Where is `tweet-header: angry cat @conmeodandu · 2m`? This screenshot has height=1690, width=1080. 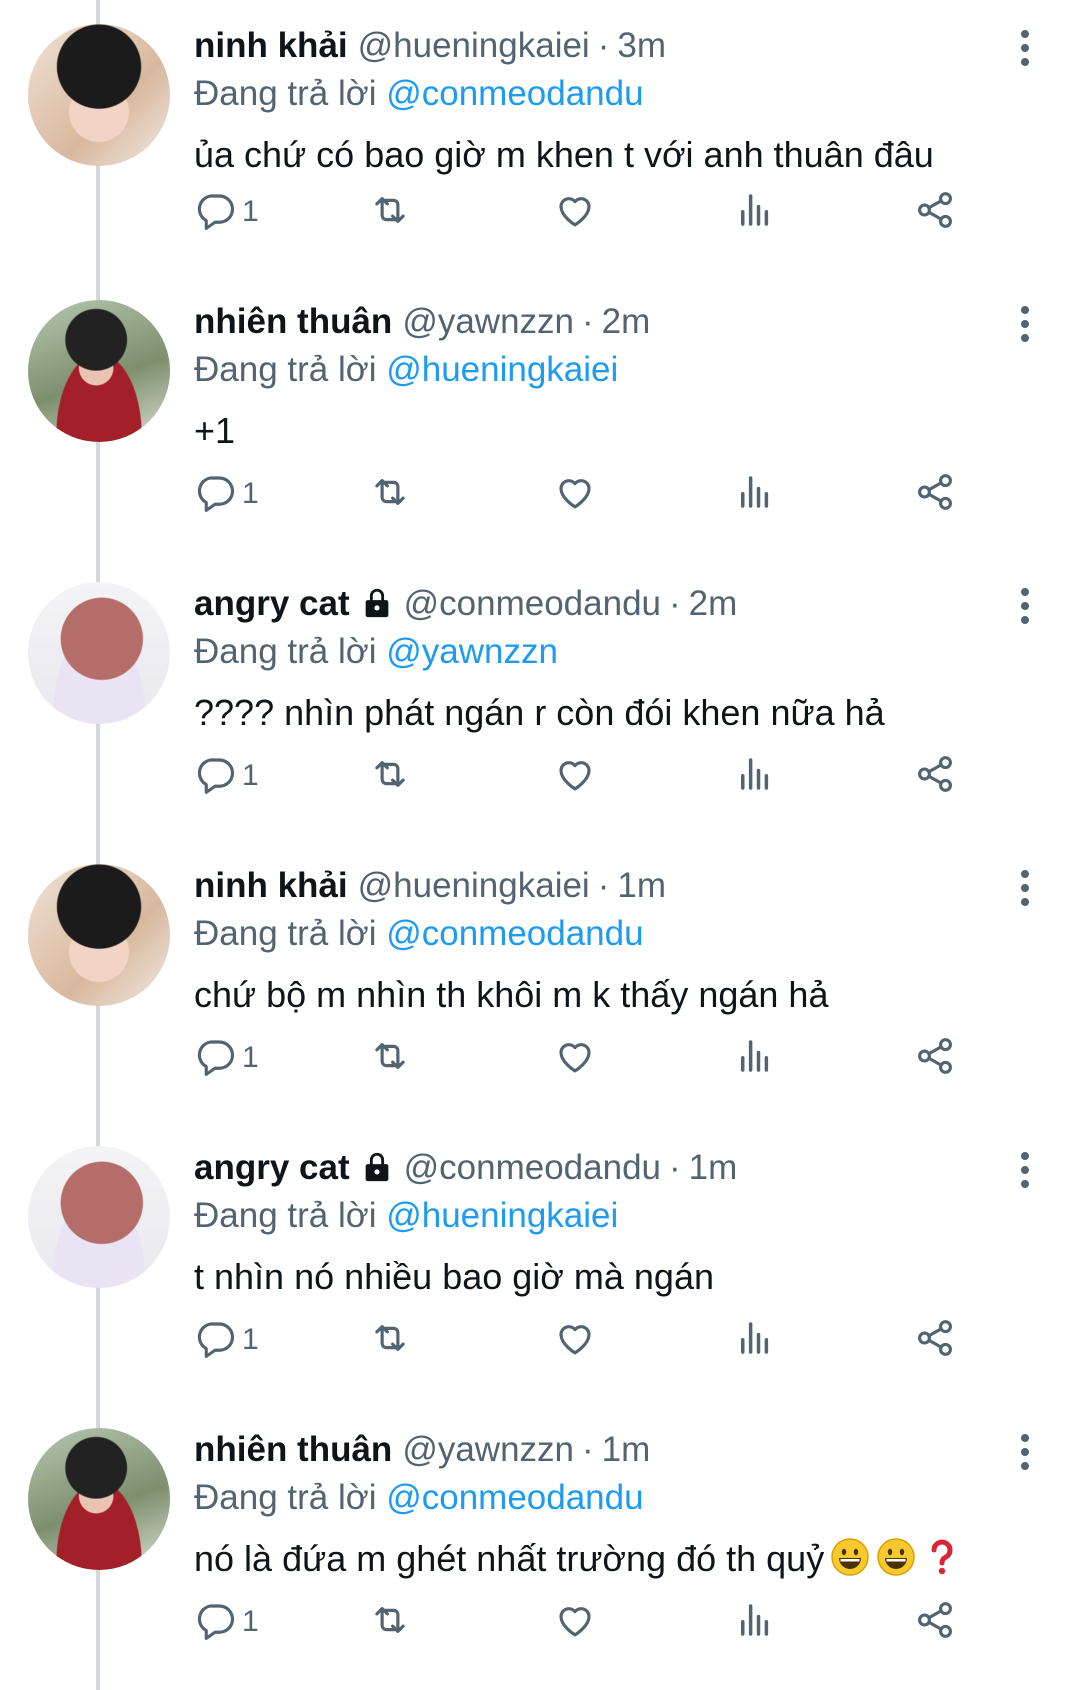 tweet-header: angry cat @conmeodandu · 2m is located at coordinates (622, 604).